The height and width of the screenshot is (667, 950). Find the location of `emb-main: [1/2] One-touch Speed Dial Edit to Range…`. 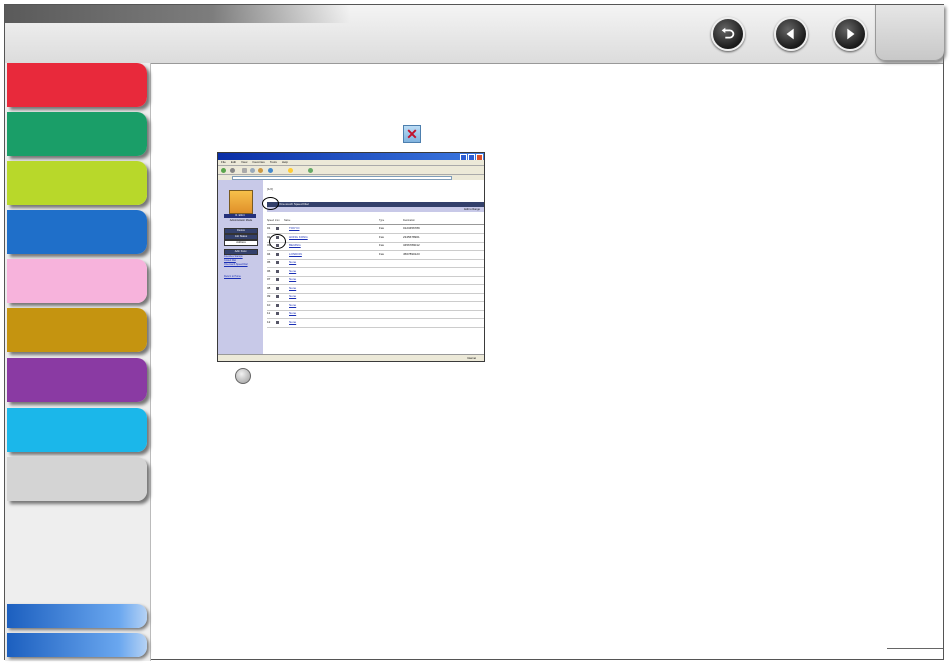

emb-main: [1/2] One-touch Speed Dial Edit to Range… is located at coordinates (373, 267).